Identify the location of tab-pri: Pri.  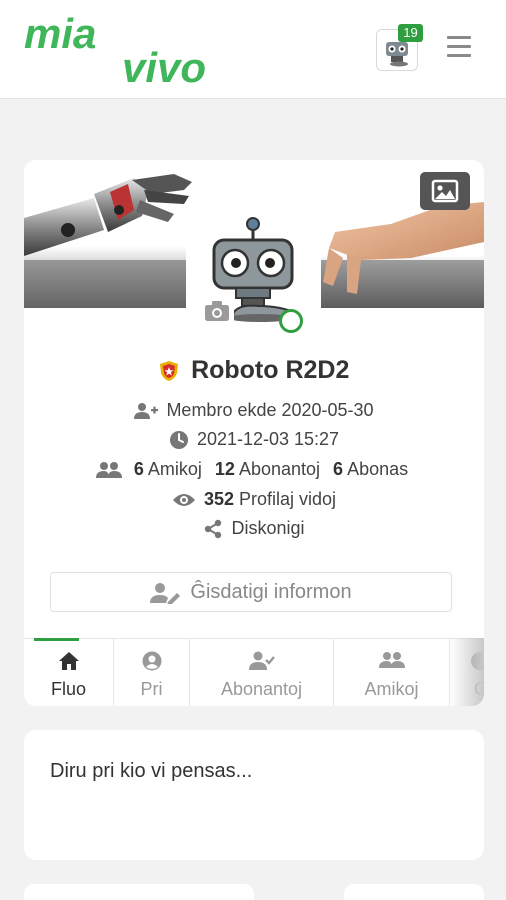
(152, 672).